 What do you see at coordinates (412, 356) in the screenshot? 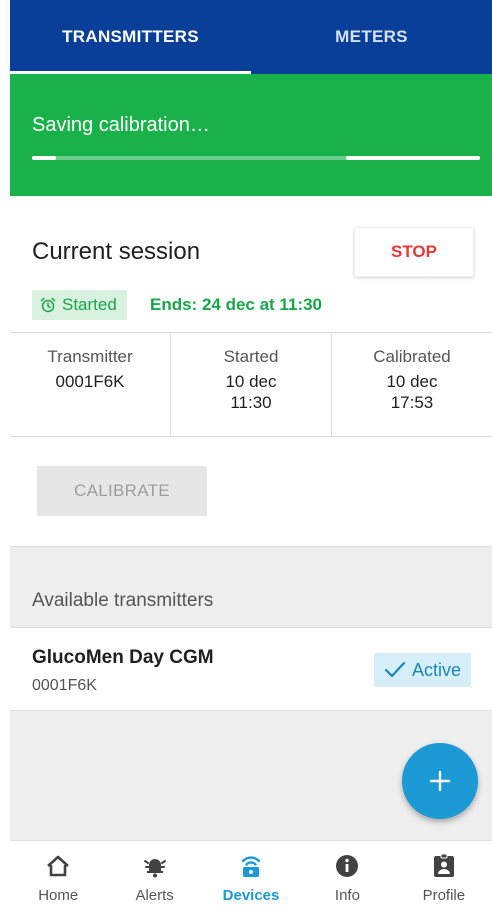
I see `cell-label: Calibrated` at bounding box center [412, 356].